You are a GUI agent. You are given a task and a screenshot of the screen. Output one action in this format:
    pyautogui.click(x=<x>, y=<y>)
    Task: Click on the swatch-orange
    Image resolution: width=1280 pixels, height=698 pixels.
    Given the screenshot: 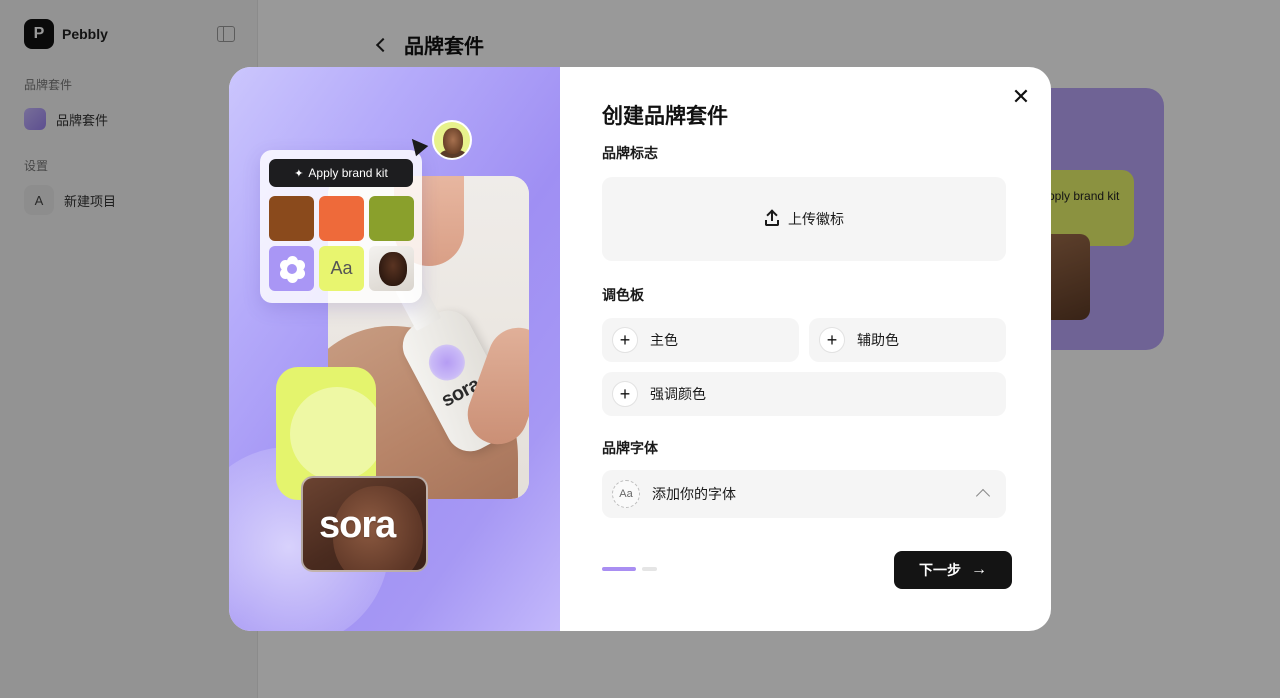 What is the action you would take?
    pyautogui.click(x=341, y=218)
    